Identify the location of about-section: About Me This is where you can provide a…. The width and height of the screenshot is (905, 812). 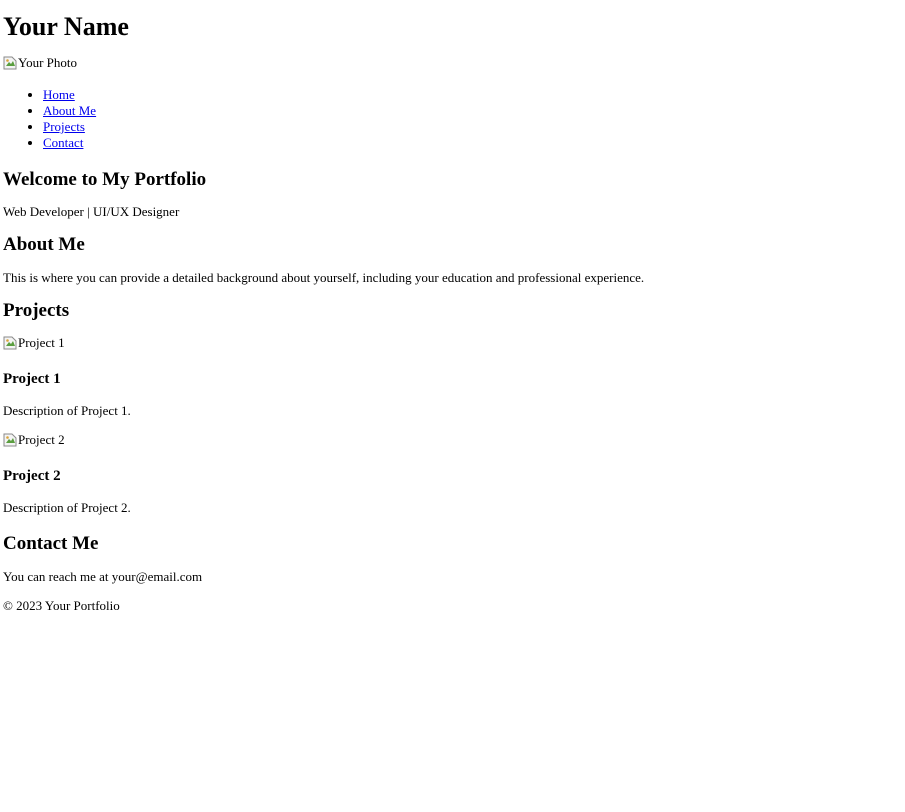
(452, 260).